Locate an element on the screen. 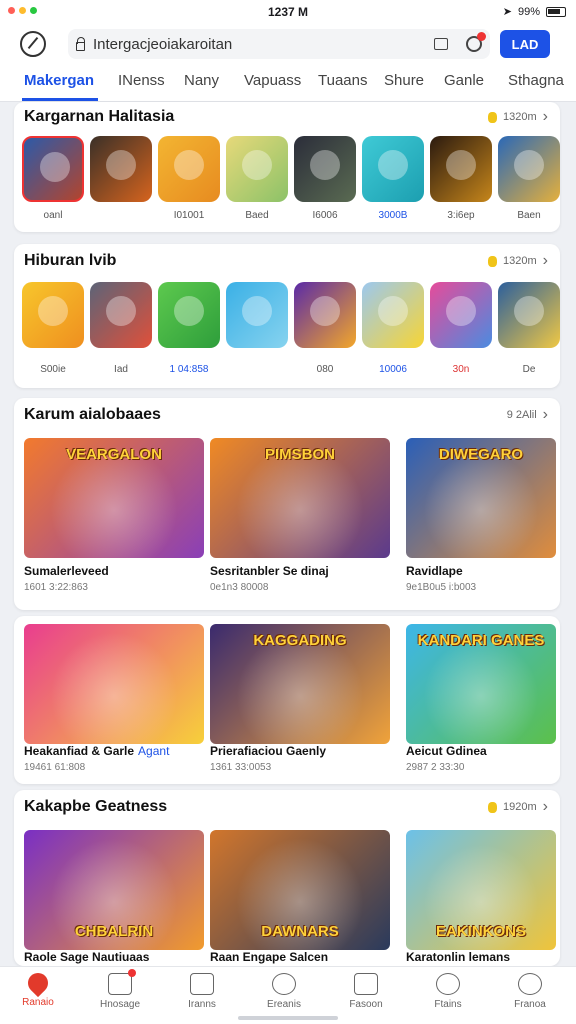 The height and width of the screenshot is (1024, 576). tab-0: Makergan is located at coordinates (59, 80).